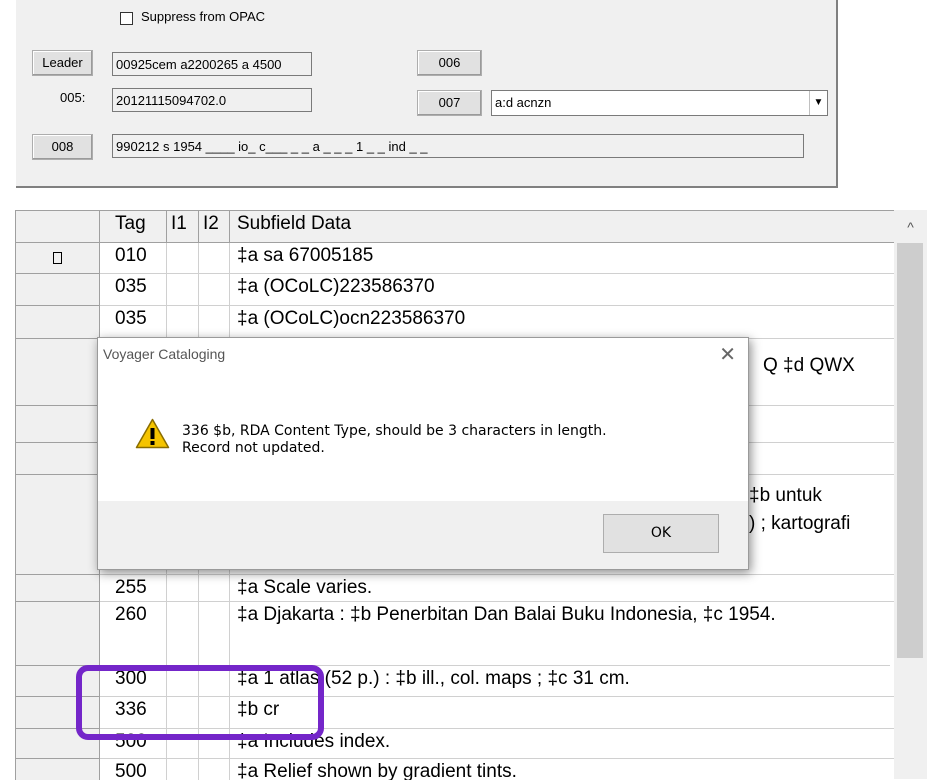 The image size is (927, 780). I want to click on 005-label: 005:, so click(73, 97).